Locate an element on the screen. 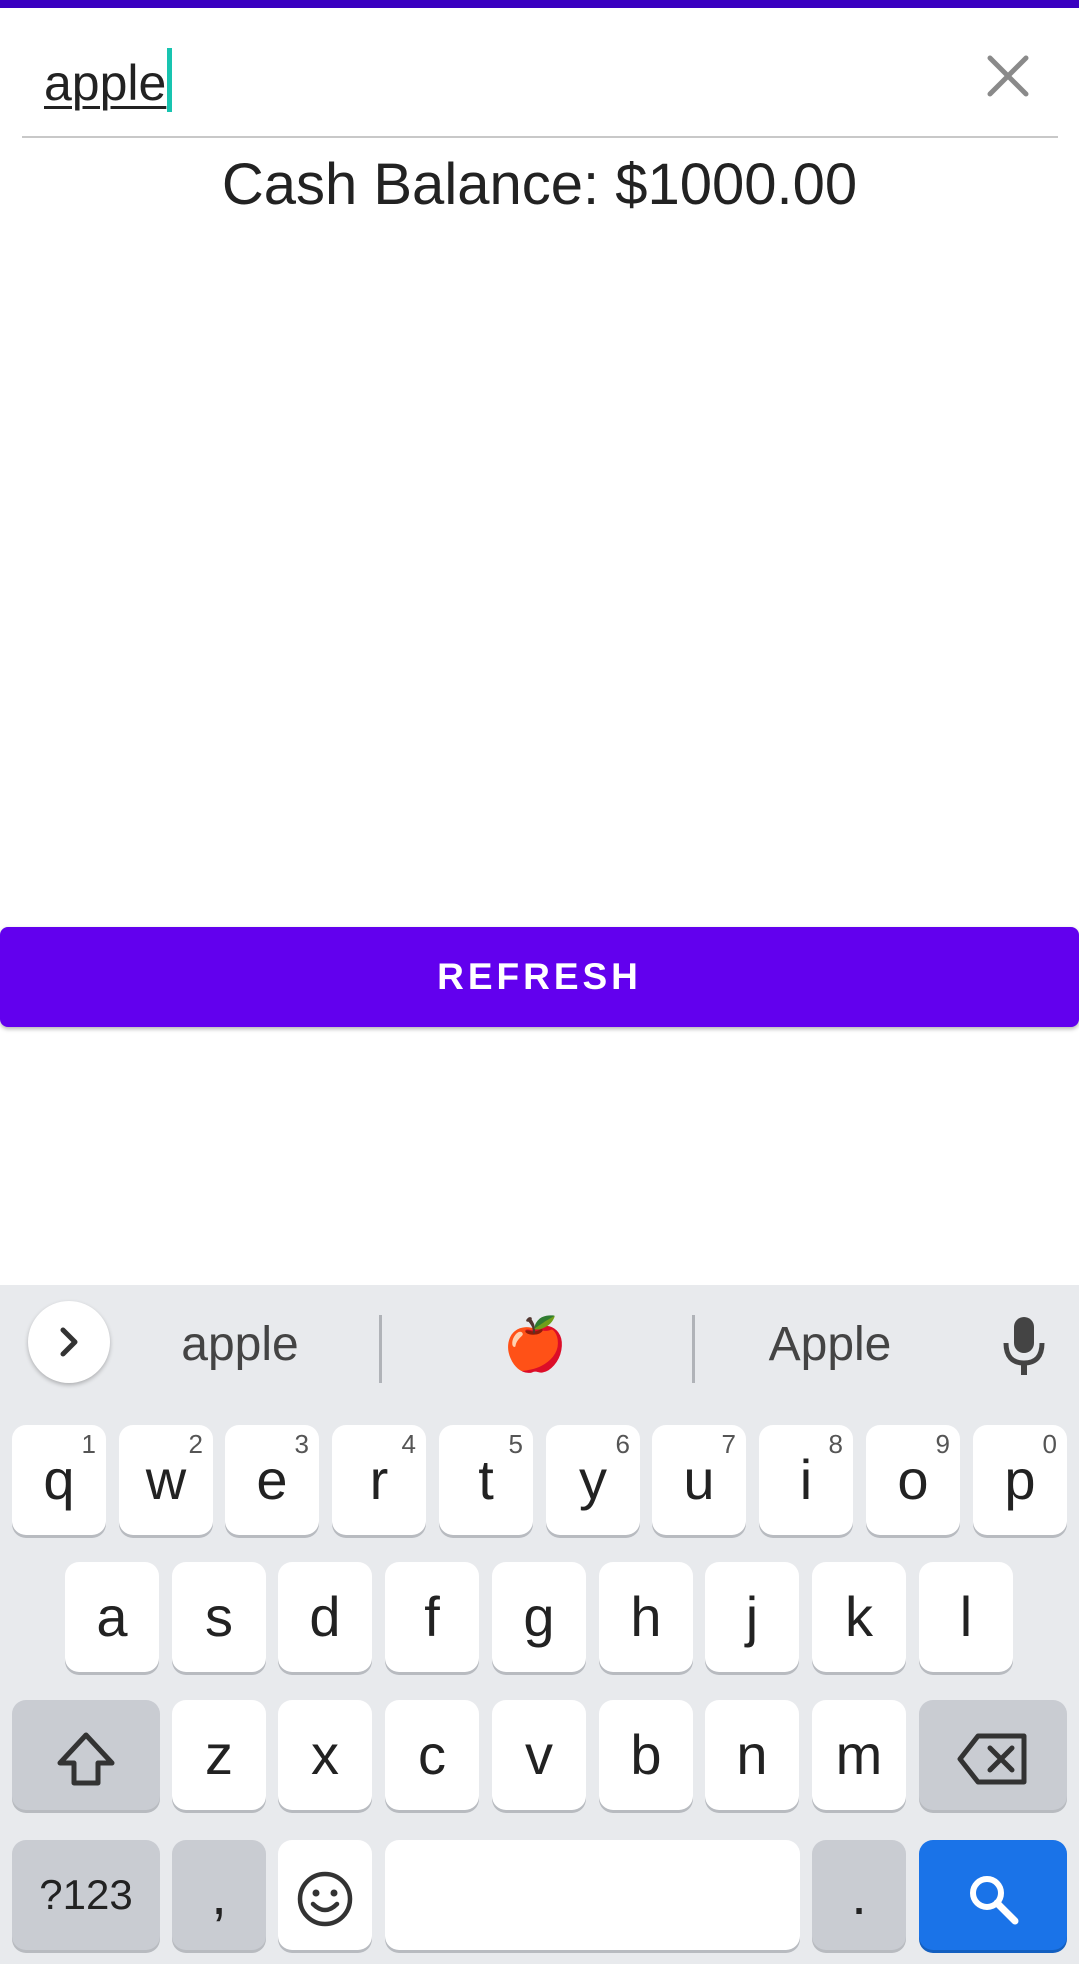 The width and height of the screenshot is (1079, 1964). search-icon is located at coordinates (994, 1900).